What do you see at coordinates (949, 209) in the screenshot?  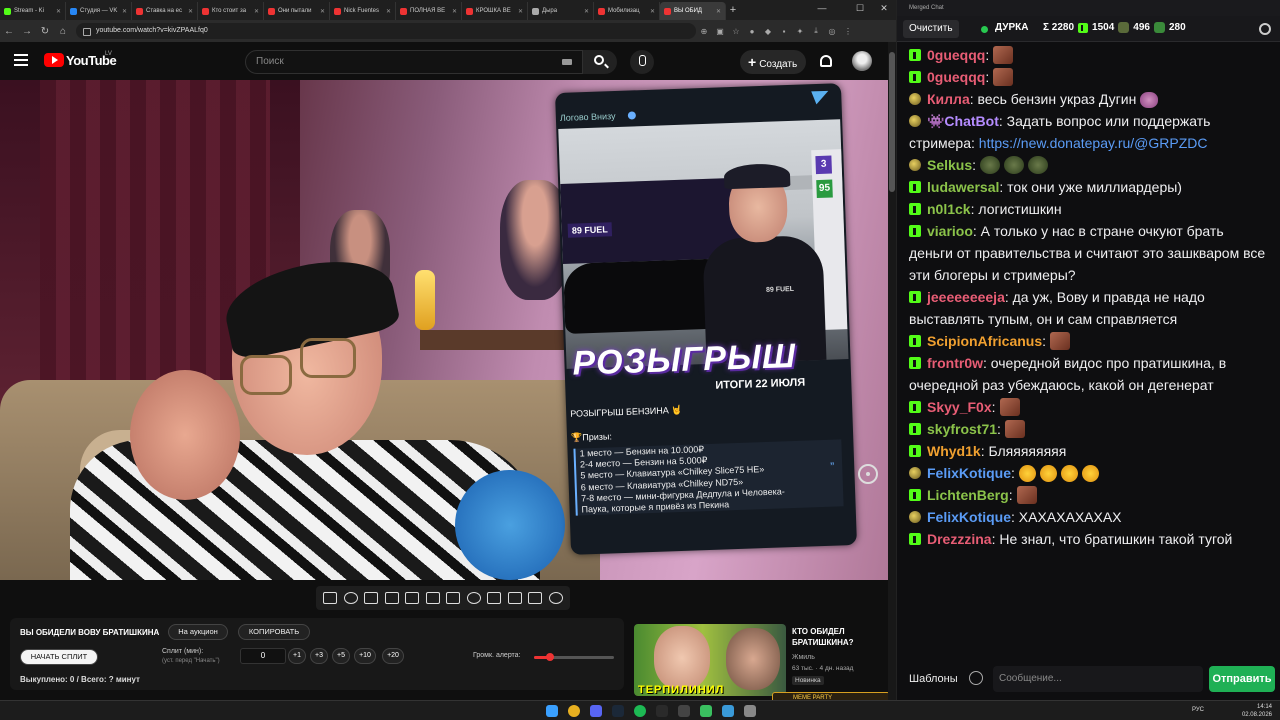 I see `chat-username: n0l1ck` at bounding box center [949, 209].